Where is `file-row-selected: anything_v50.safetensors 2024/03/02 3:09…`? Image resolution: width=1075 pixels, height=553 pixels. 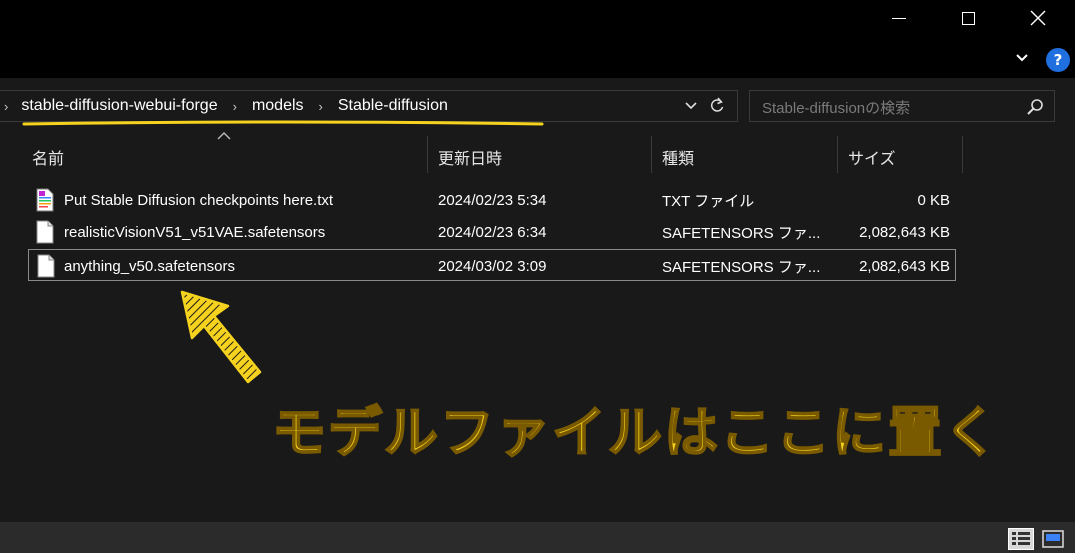
file-row-selected: anything_v50.safetensors 2024/03/02 3:09… is located at coordinates (492, 265).